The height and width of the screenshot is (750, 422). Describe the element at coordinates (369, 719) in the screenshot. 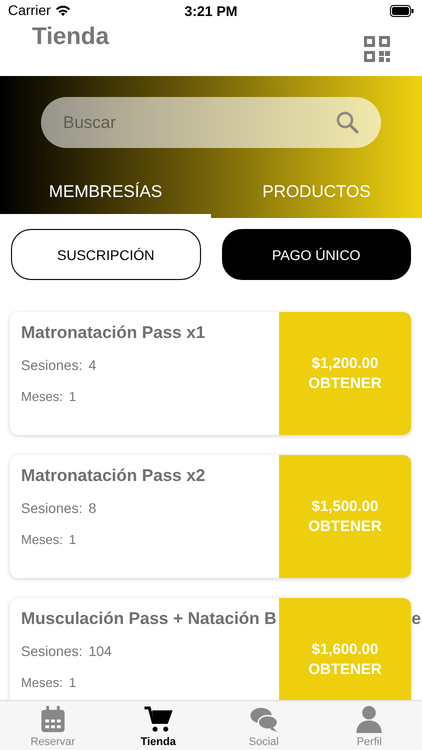

I see `person-icon` at that location.